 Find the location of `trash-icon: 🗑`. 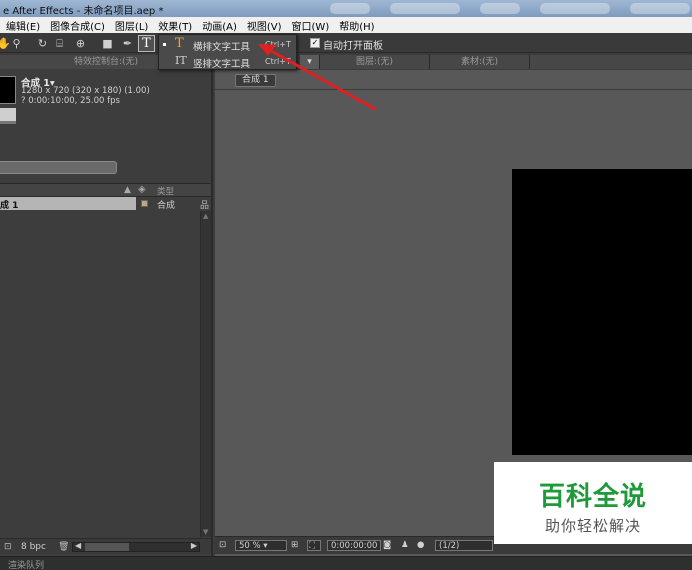

trash-icon: 🗑 is located at coordinates (63, 547).